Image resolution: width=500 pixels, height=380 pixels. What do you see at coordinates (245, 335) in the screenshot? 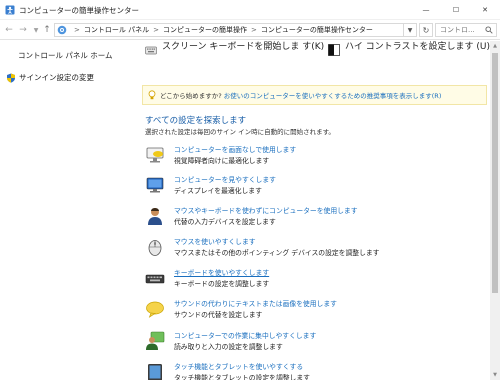
I see `option-link: コンピューターでの作業に集中しやすくします` at bounding box center [245, 335].